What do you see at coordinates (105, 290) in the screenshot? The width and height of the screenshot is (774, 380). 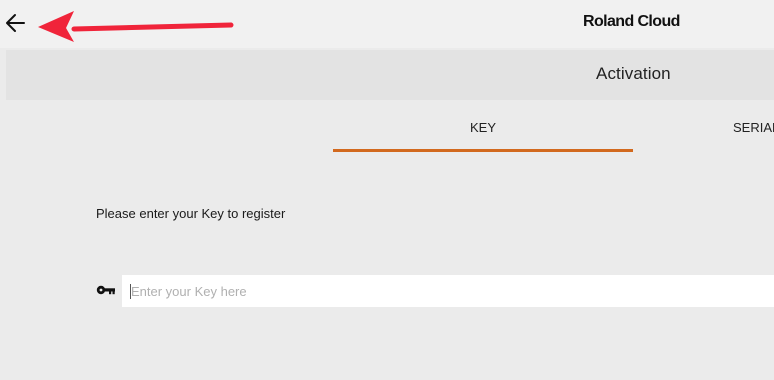 I see `key-icon` at bounding box center [105, 290].